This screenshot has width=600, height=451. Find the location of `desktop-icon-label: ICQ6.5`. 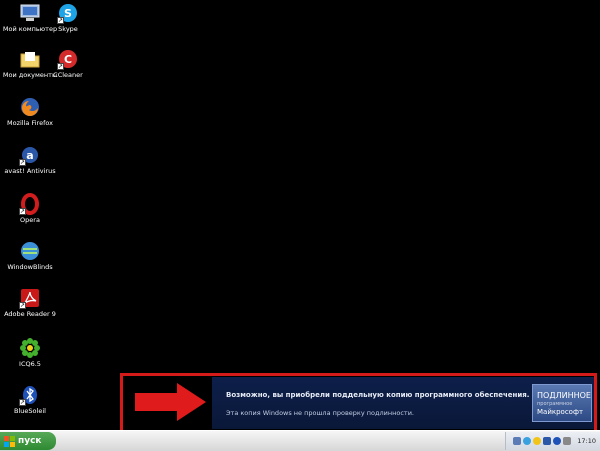

desktop-icon-label: ICQ6.5 is located at coordinates (30, 364).